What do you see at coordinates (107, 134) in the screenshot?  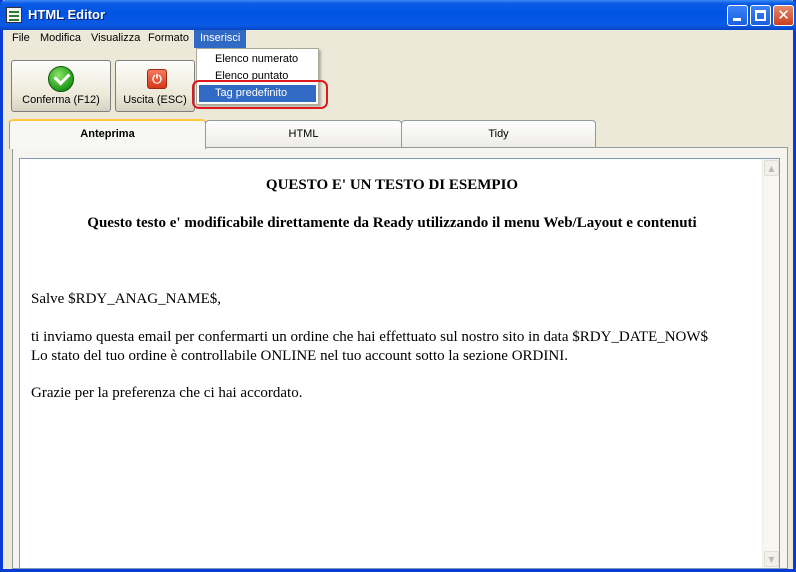 I see `tab-anteprima: Anteprima` at bounding box center [107, 134].